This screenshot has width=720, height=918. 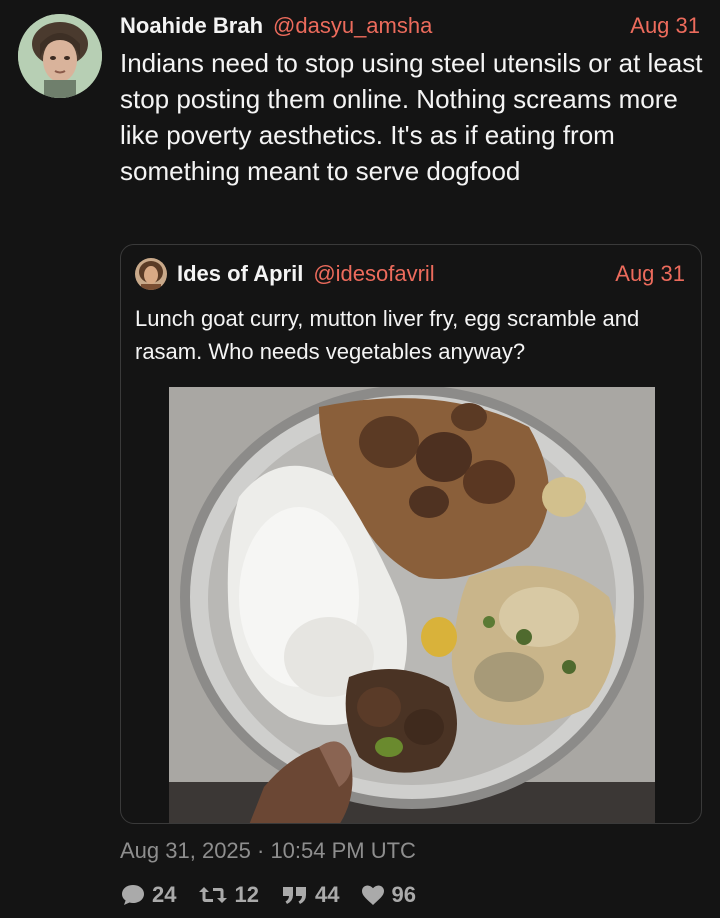 What do you see at coordinates (294, 895) in the screenshot?
I see `quote-icon` at bounding box center [294, 895].